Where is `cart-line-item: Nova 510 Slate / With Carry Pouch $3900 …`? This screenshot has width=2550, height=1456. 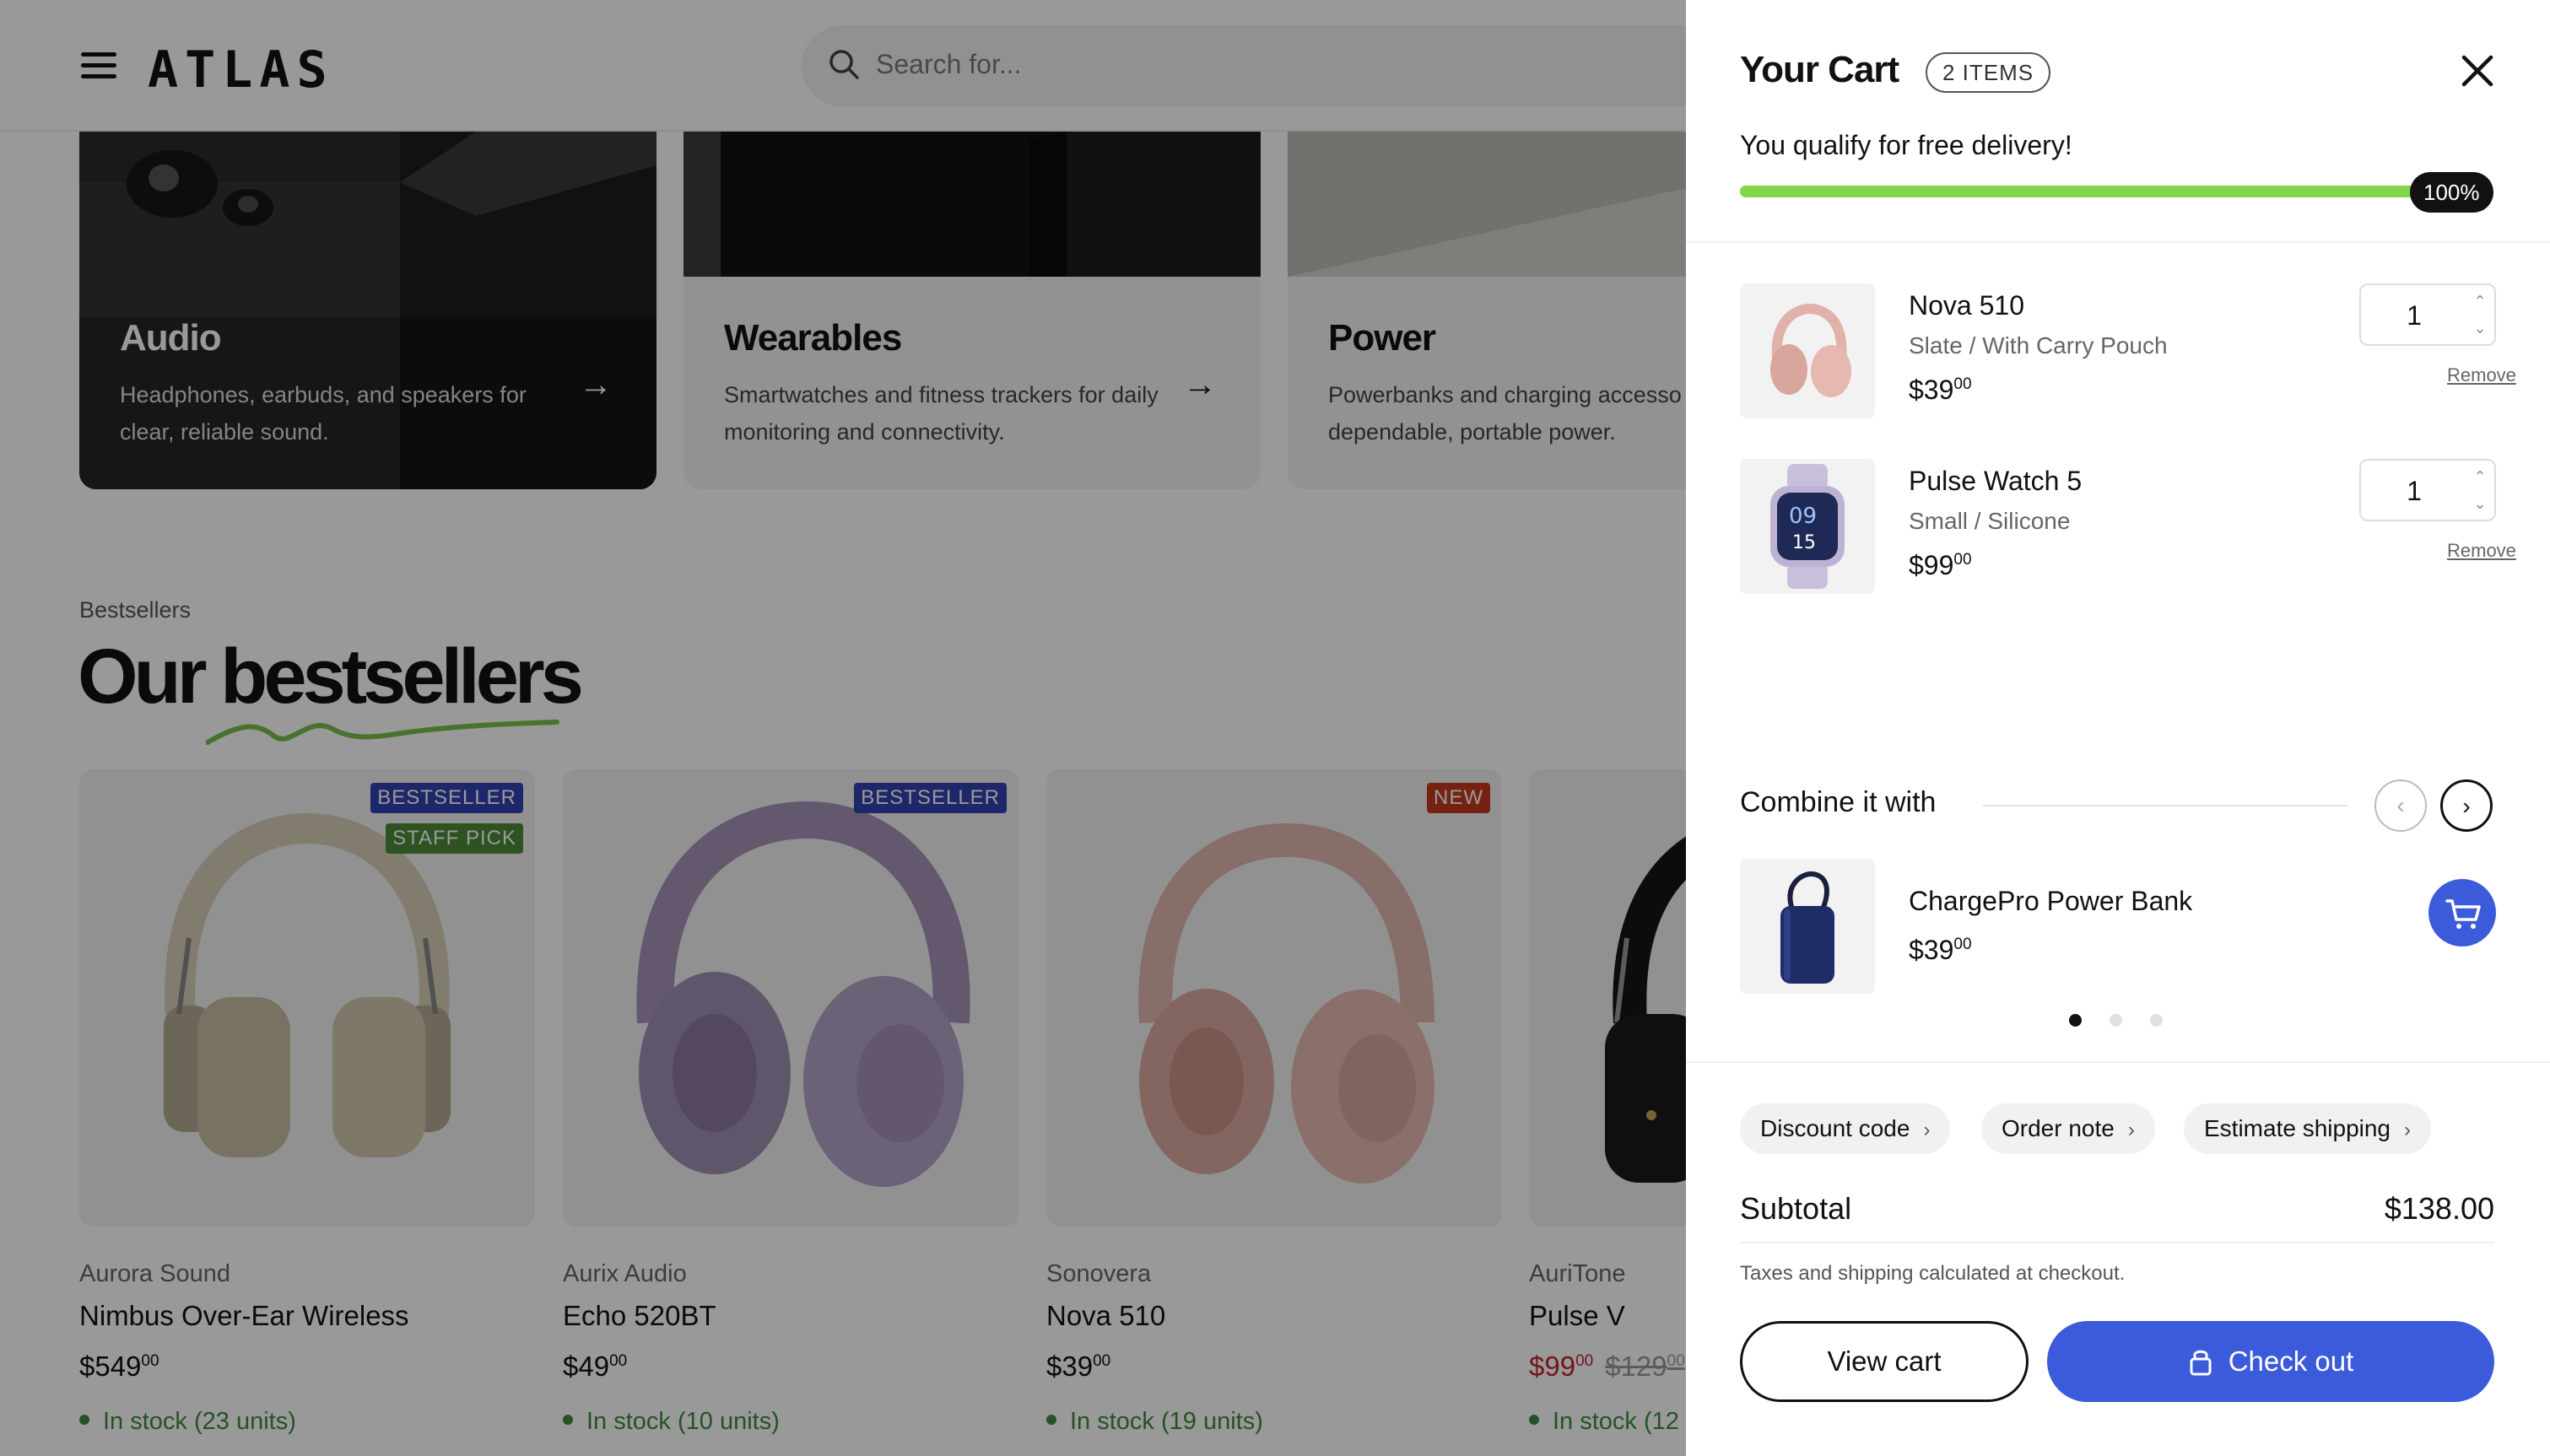
cart-line-item: Nova 510 Slate / With Carry Pouch $3900 … is located at coordinates (2128, 350).